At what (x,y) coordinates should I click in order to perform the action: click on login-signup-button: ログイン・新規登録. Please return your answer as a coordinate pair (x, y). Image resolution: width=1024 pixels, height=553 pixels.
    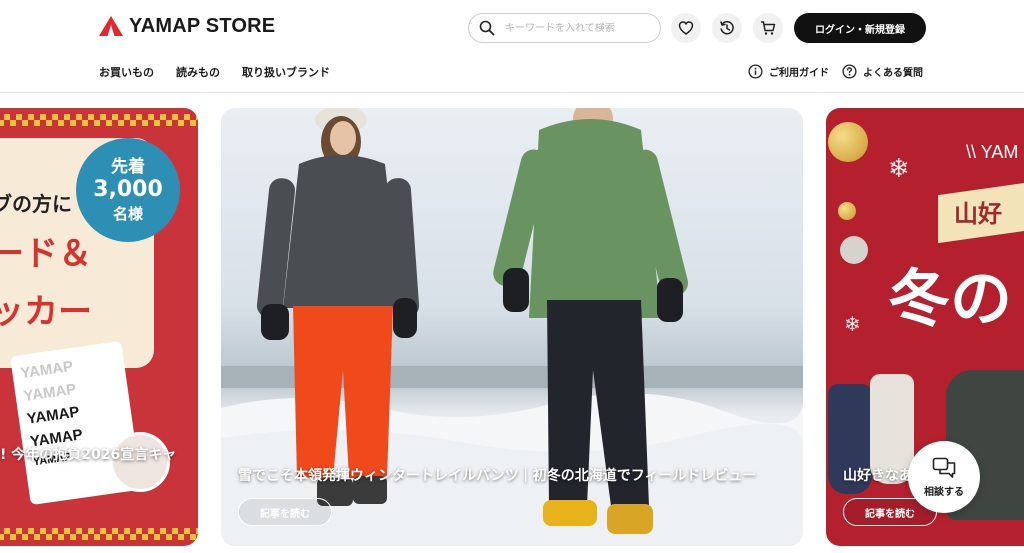
    Looking at the image, I should click on (860, 28).